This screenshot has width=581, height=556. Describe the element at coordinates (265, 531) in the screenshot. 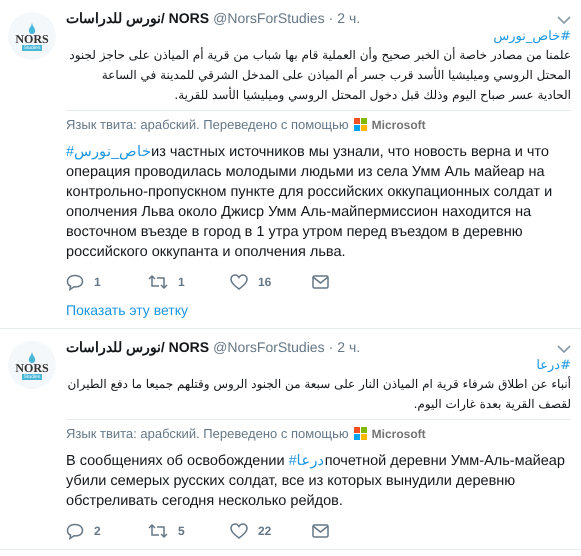

I see `like-count: 22` at that location.